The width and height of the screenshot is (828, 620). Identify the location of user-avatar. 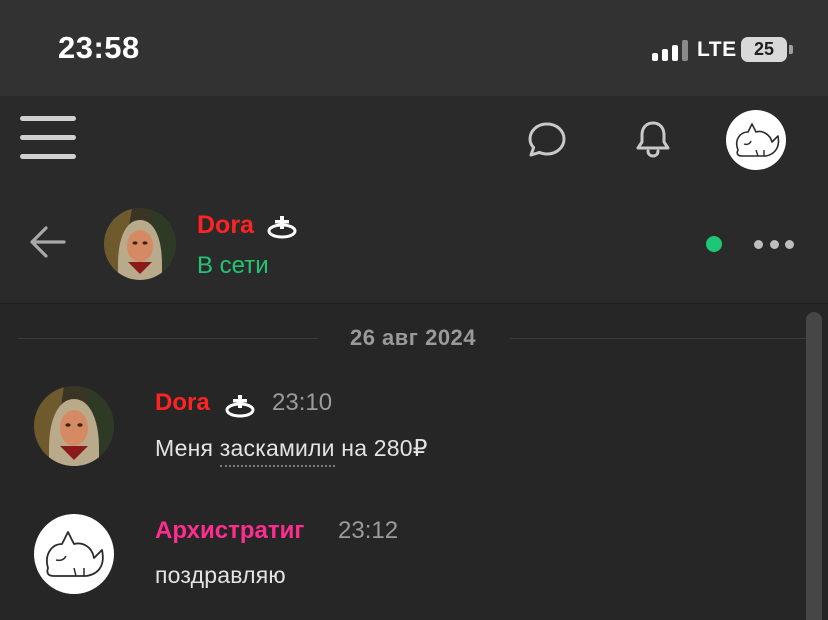
(756, 140).